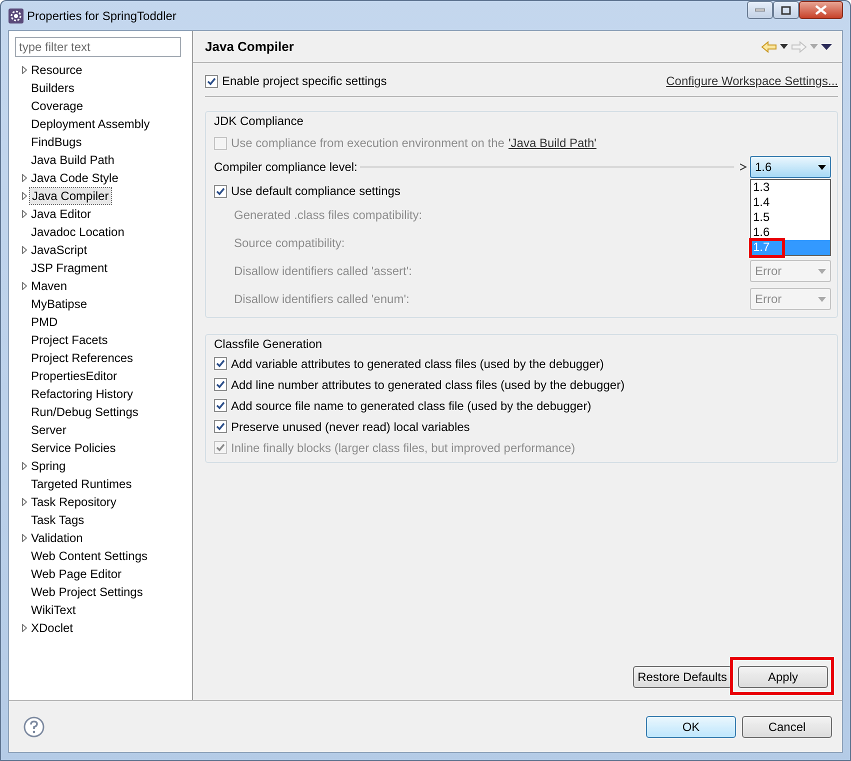  Describe the element at coordinates (44, 322) in the screenshot. I see `tree-item: PMD` at that location.